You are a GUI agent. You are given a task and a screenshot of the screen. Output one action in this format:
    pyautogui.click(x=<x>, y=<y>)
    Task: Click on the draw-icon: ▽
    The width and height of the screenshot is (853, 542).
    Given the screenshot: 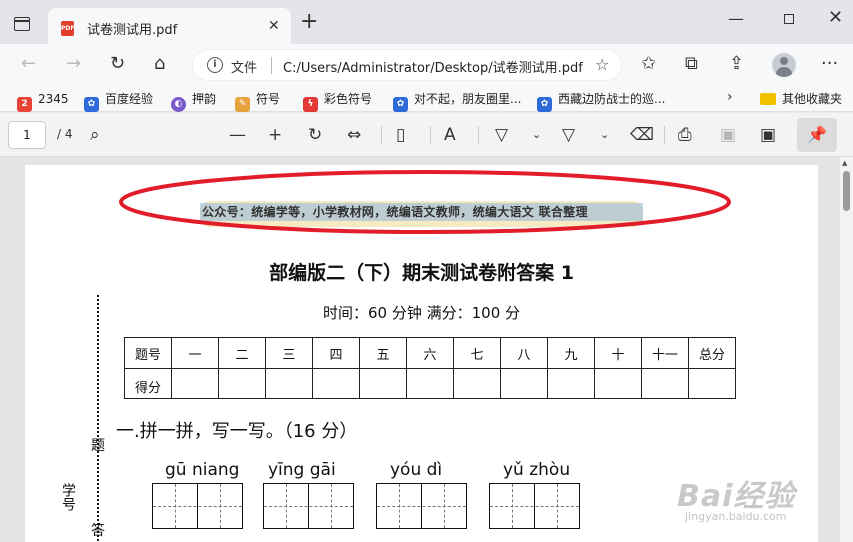 What is the action you would take?
    pyautogui.click(x=501, y=135)
    